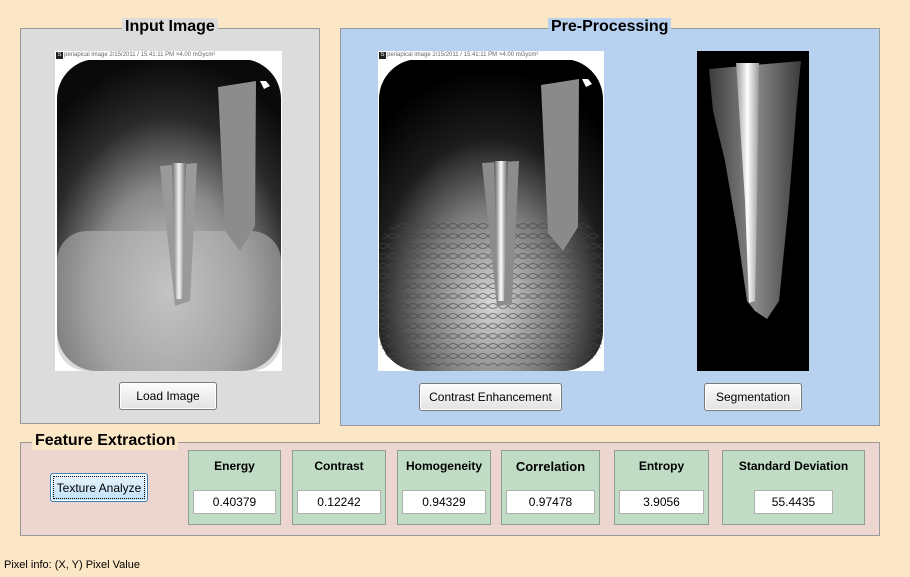 Image resolution: width=910 pixels, height=577 pixels. I want to click on pixel-info-status: Pixel info: (X, Y) Pixel Value, so click(72, 565).